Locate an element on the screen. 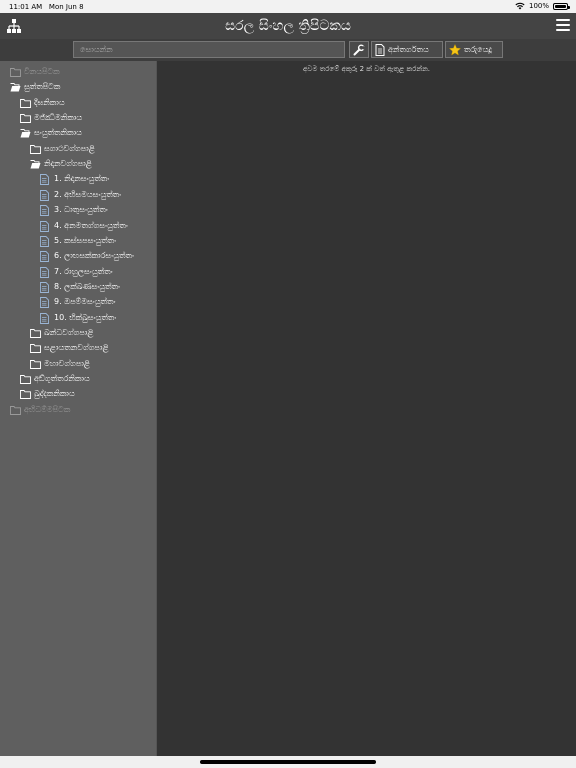  tree-item: 9. ඔපම්මසංයුත්තං is located at coordinates (78, 302).